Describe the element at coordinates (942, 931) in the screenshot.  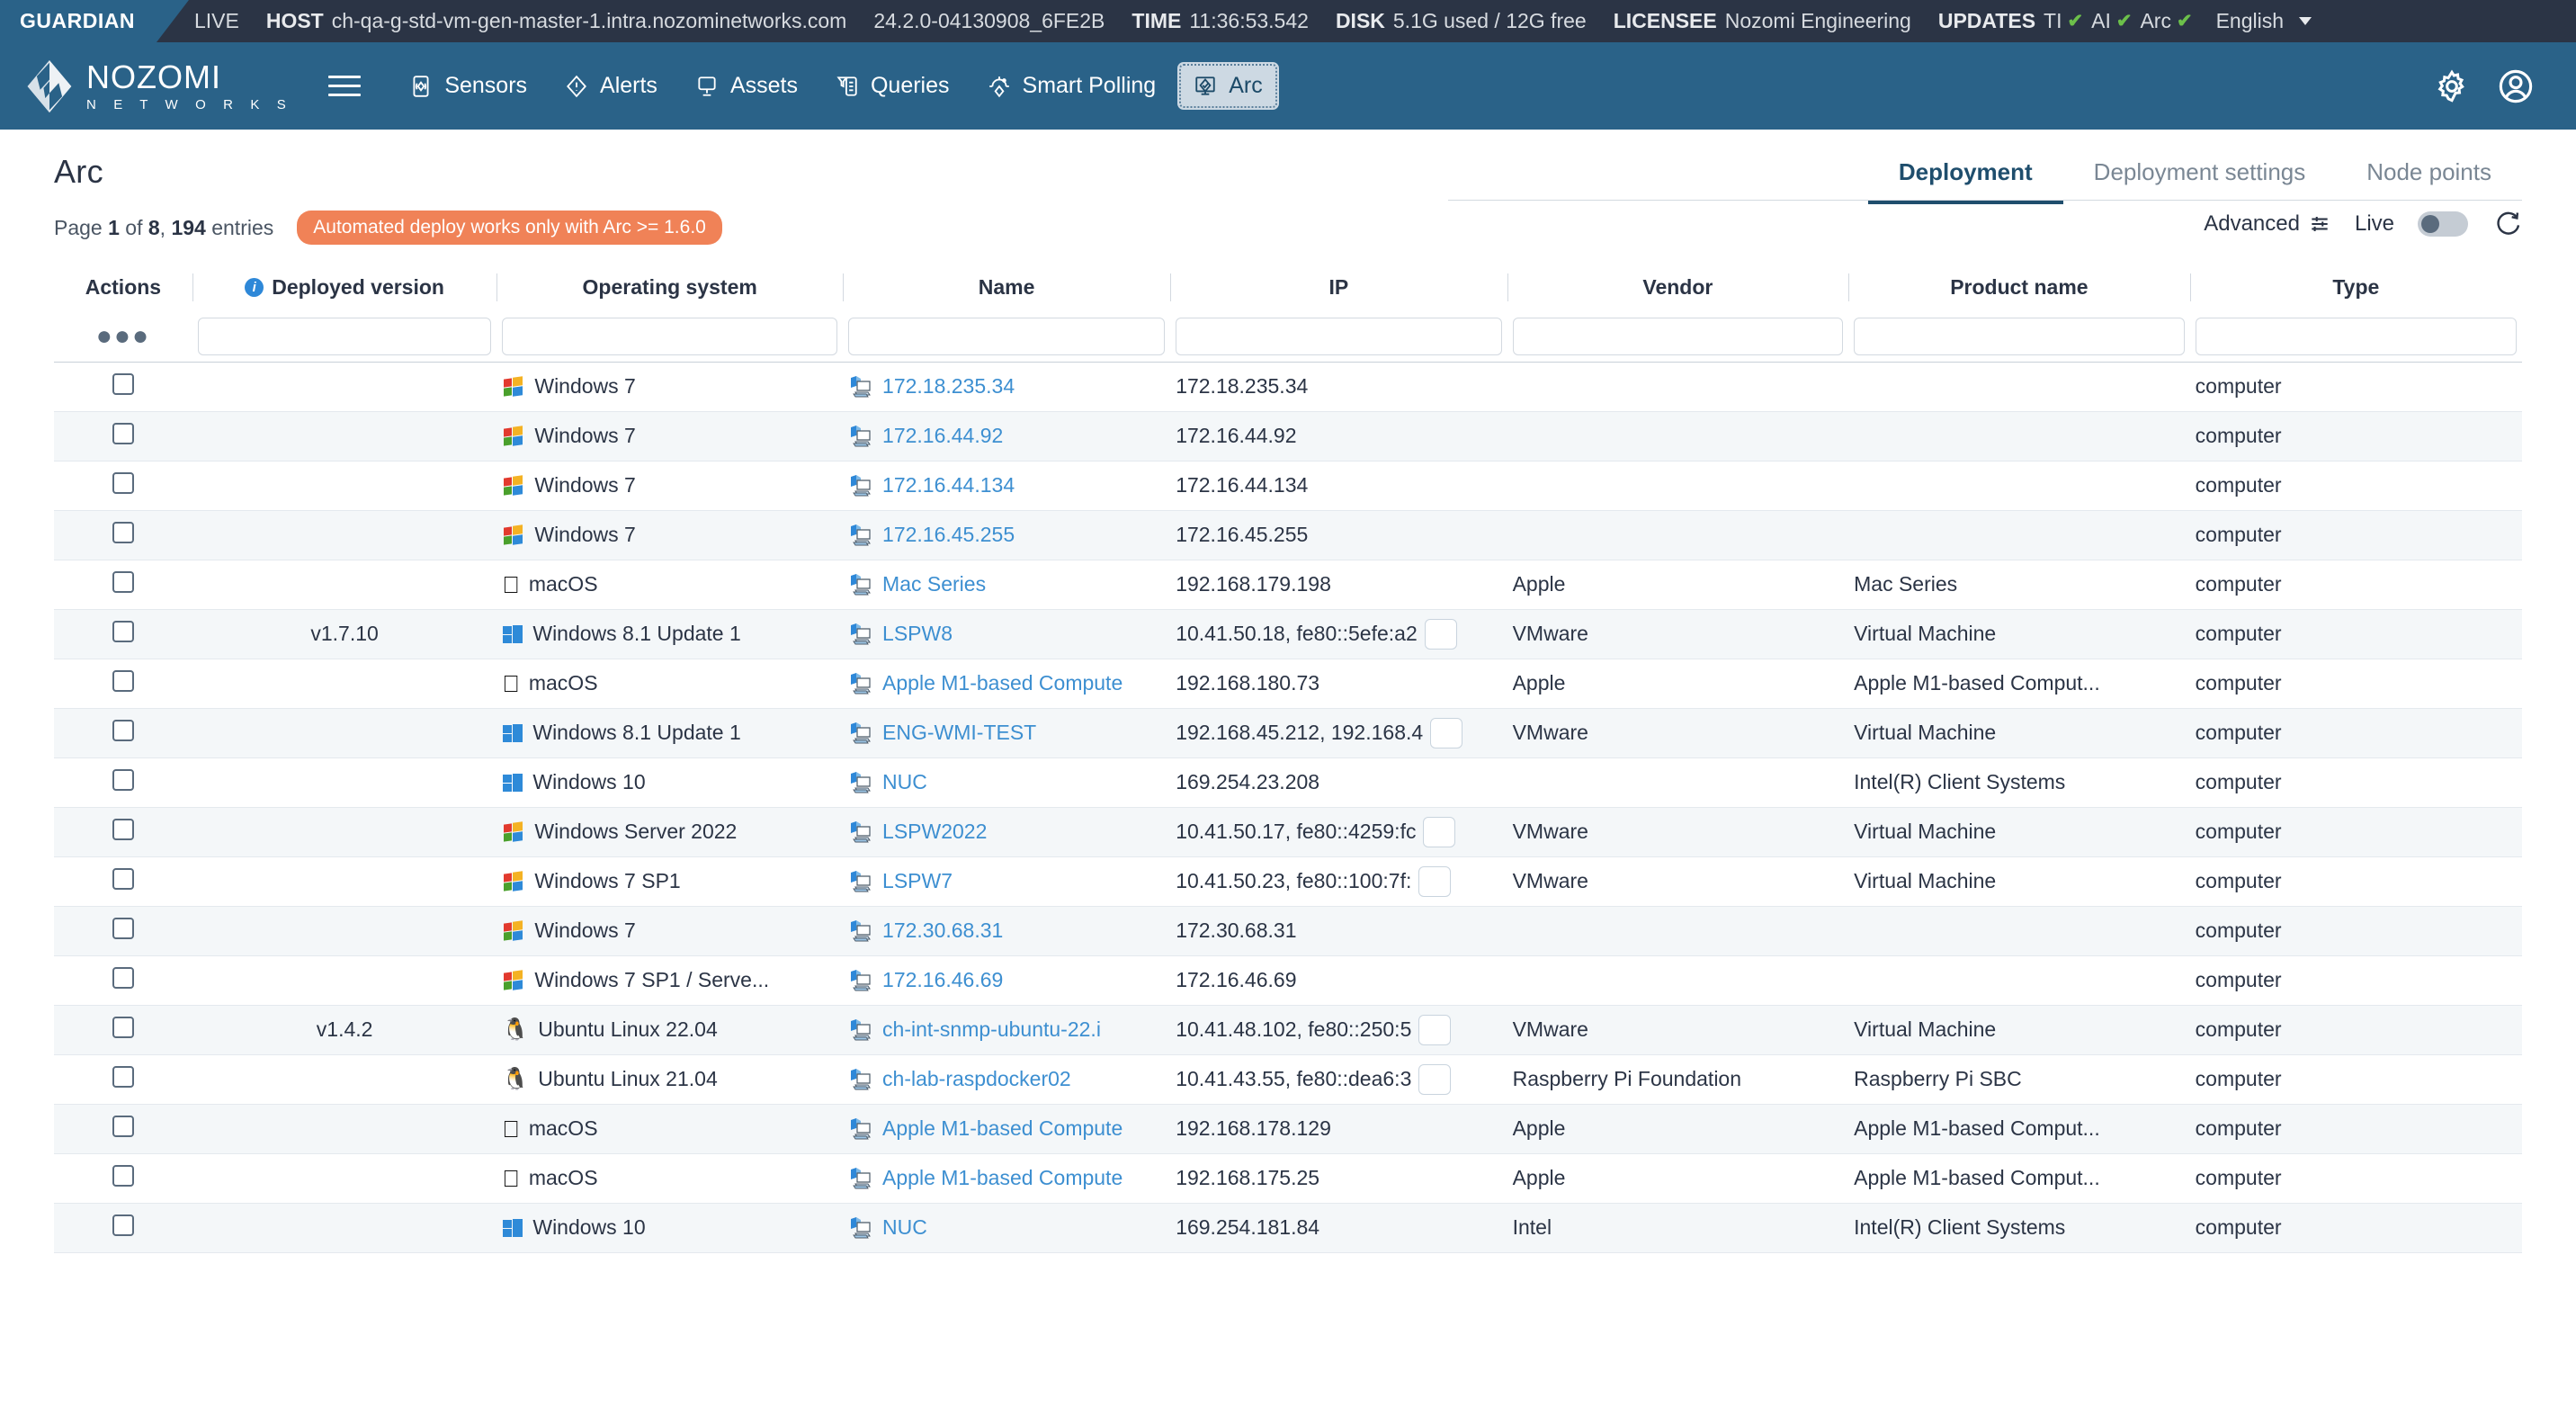
I see `asset-name-link: 172.30.68.31` at that location.